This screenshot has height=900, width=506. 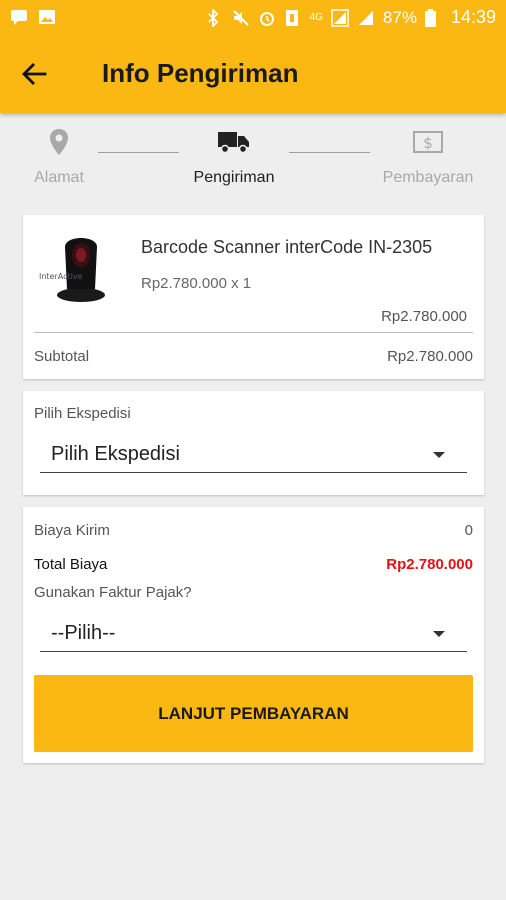 What do you see at coordinates (71, 564) in the screenshot?
I see `total-label: Total Biaya` at bounding box center [71, 564].